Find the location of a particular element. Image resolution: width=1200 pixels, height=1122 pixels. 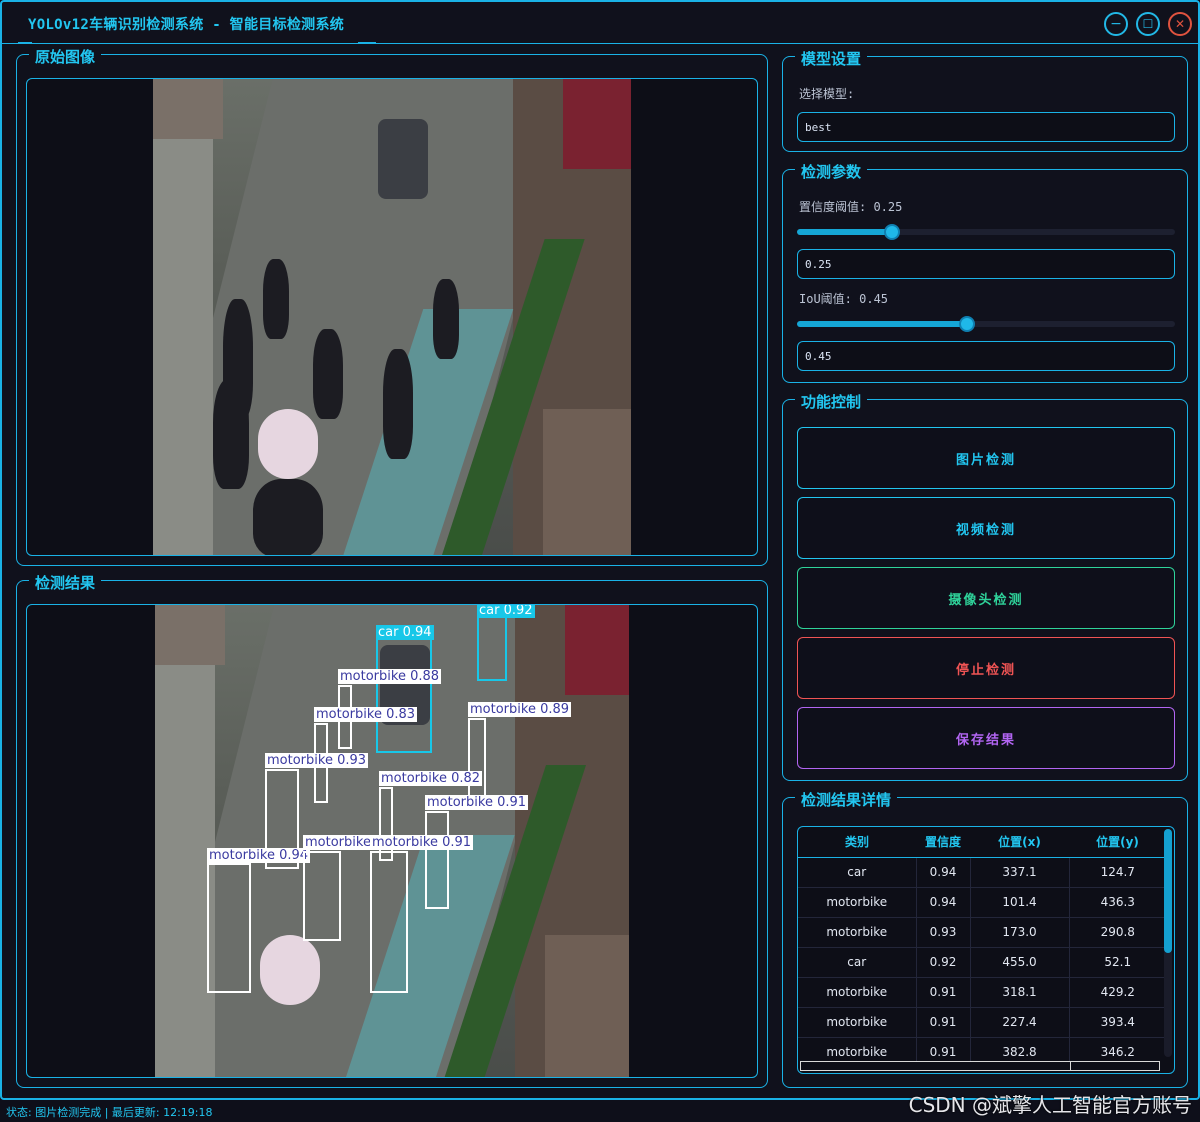

video-detect-button: 视频检测 is located at coordinates (986, 528).